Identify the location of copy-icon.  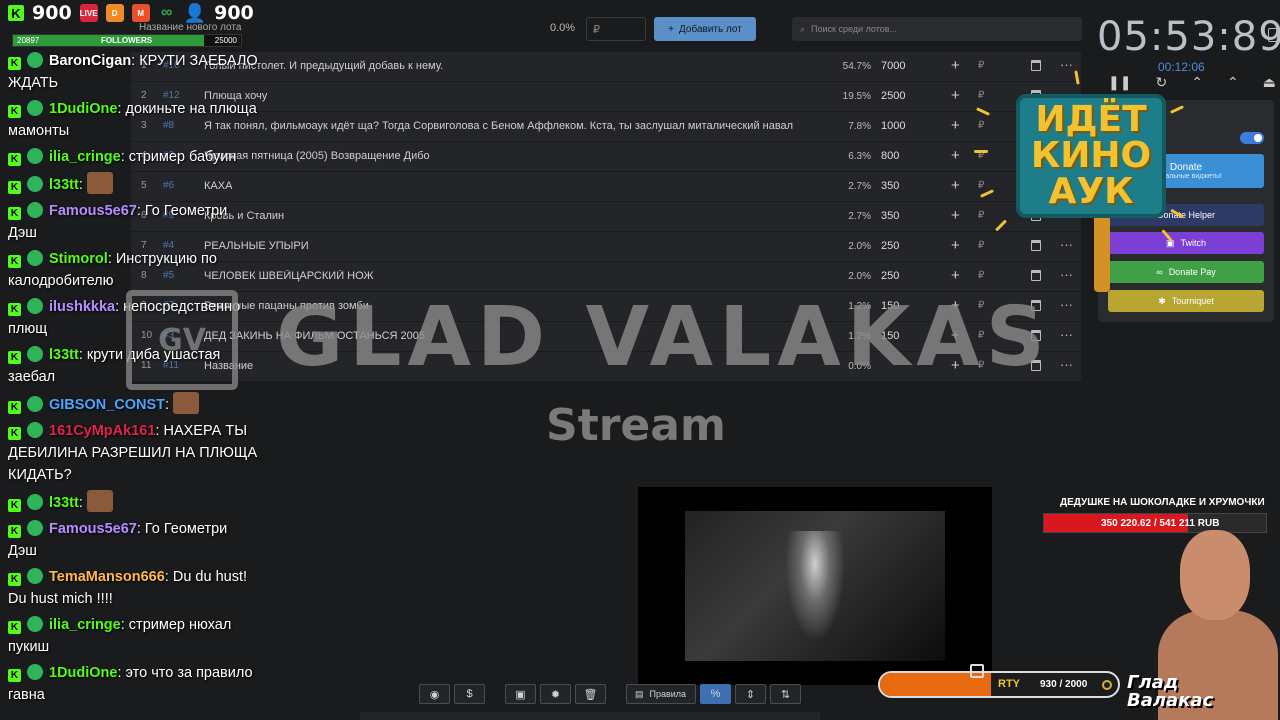
(1273, 35).